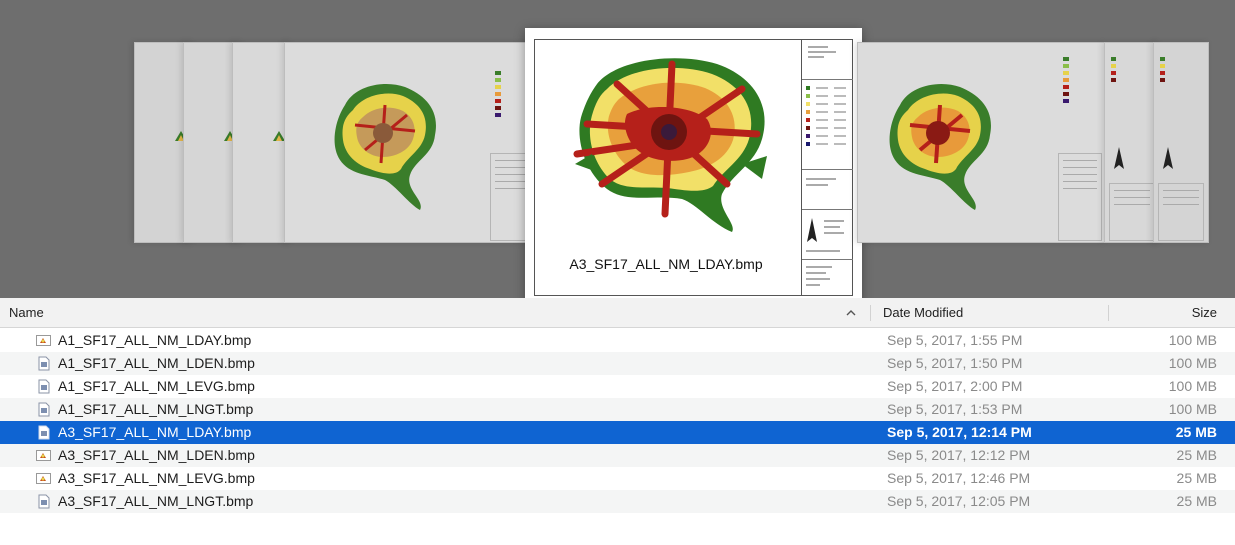  Describe the element at coordinates (827, 276) in the screenshot. I see `legend-footer` at that location.